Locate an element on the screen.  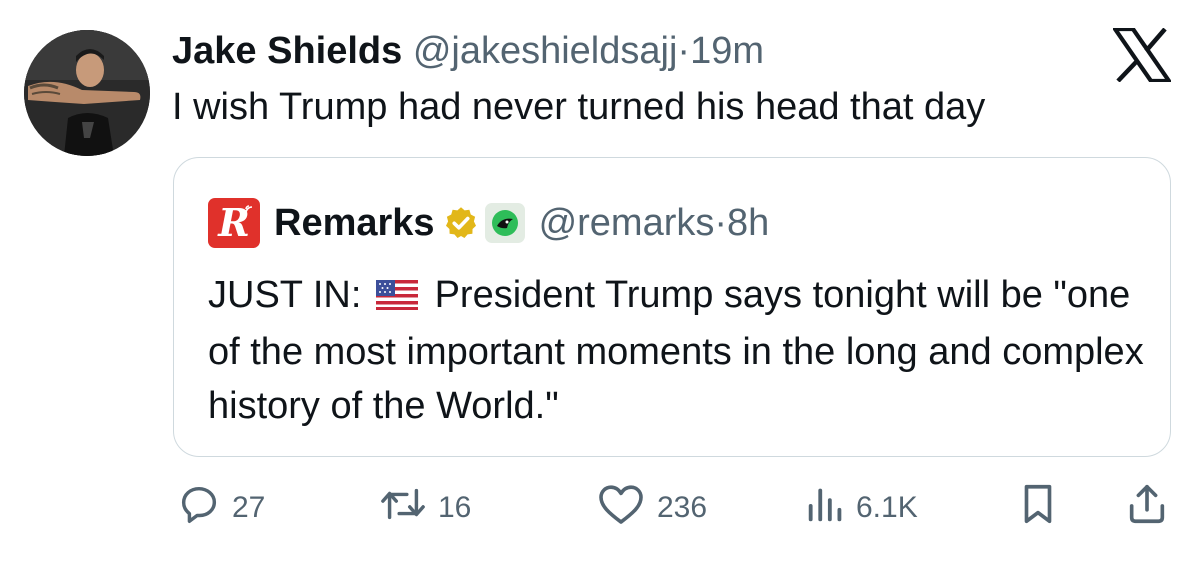
author-handle: @jakeshieldsajj is located at coordinates (545, 51).